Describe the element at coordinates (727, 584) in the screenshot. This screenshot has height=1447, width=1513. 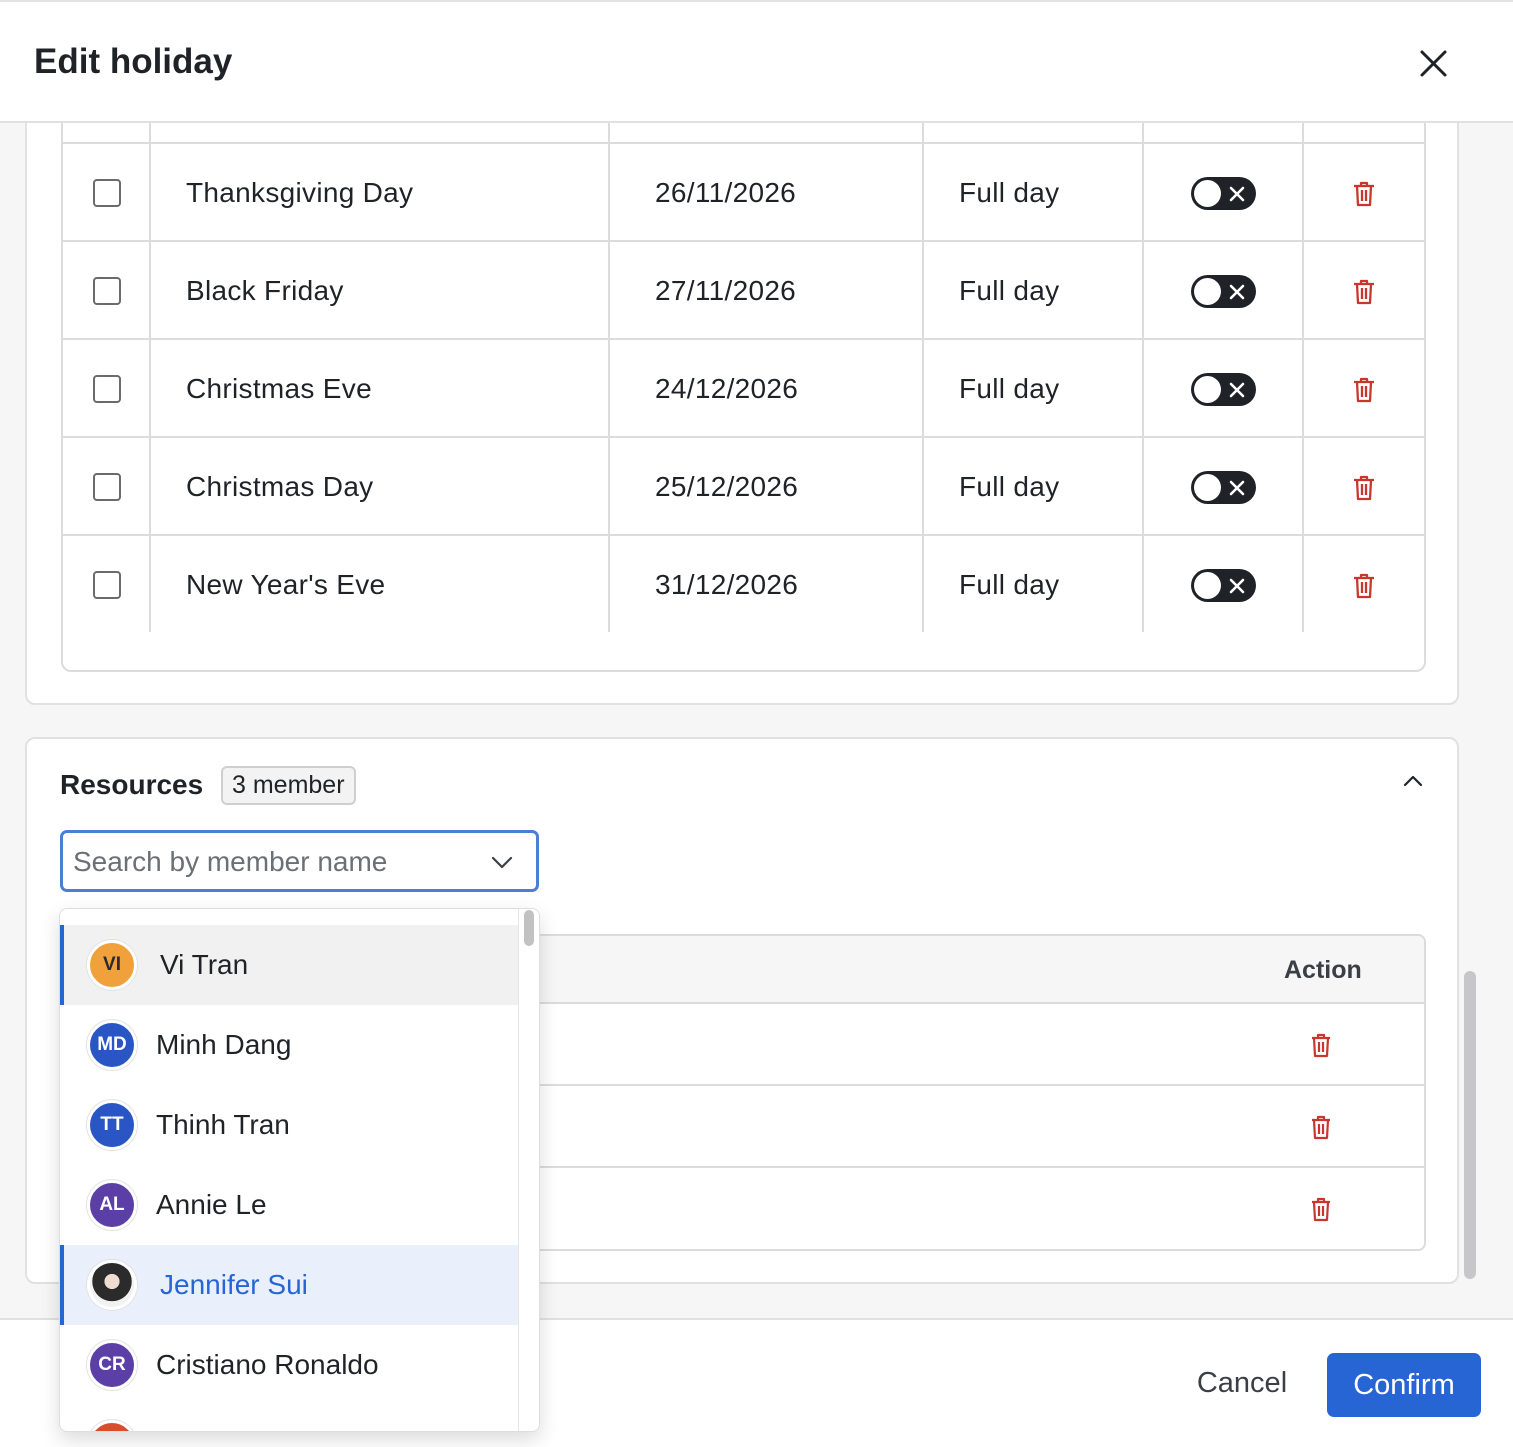
I see `holiday-date: 31/12/2026` at that location.